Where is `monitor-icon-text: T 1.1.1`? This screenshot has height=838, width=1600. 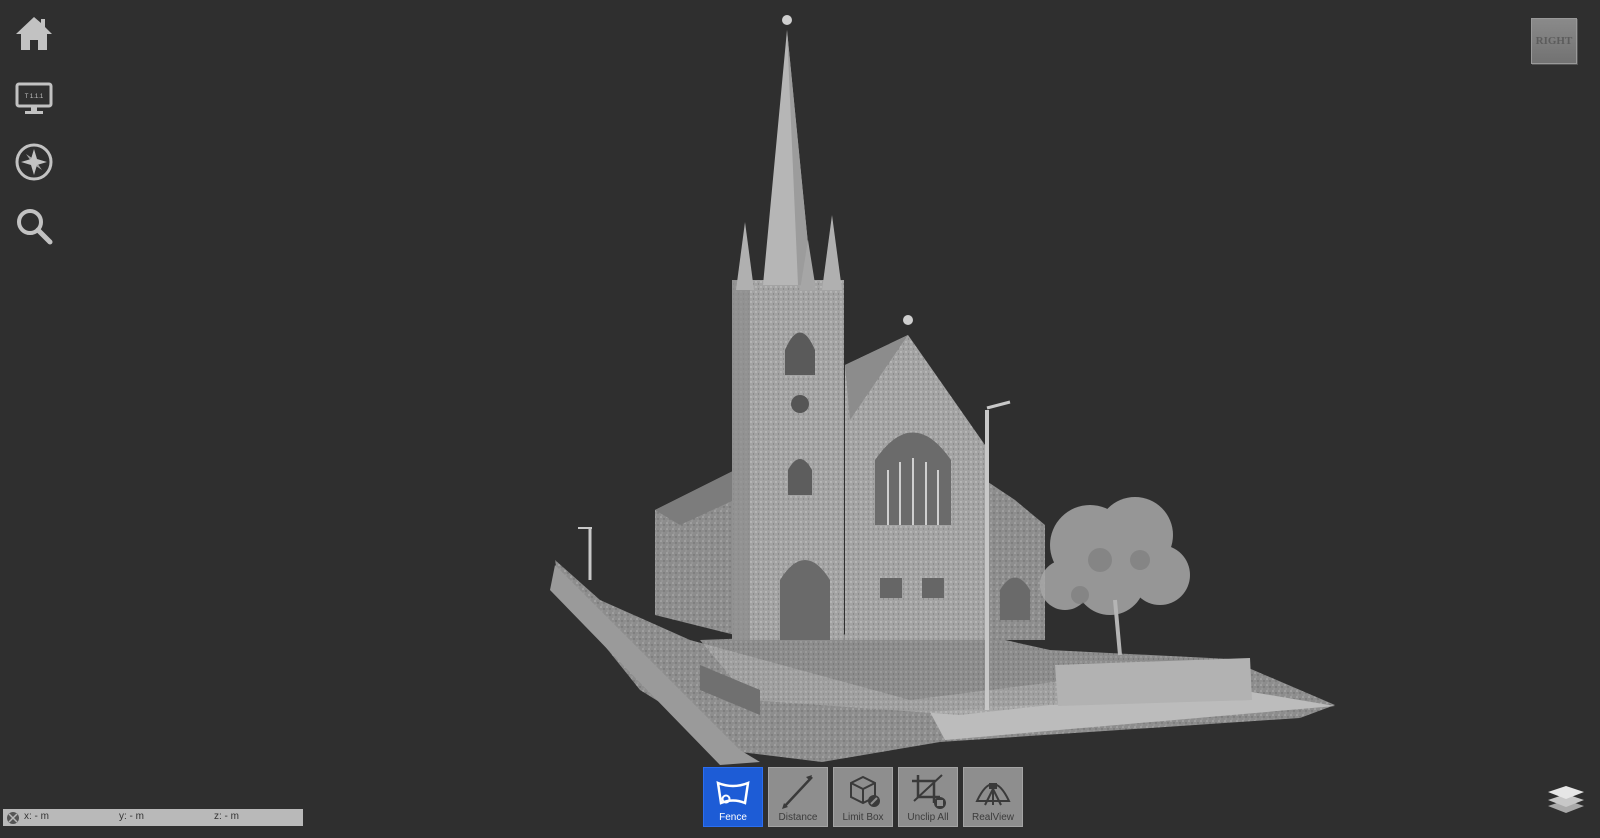 monitor-icon-text: T 1.1.1 is located at coordinates (34, 97).